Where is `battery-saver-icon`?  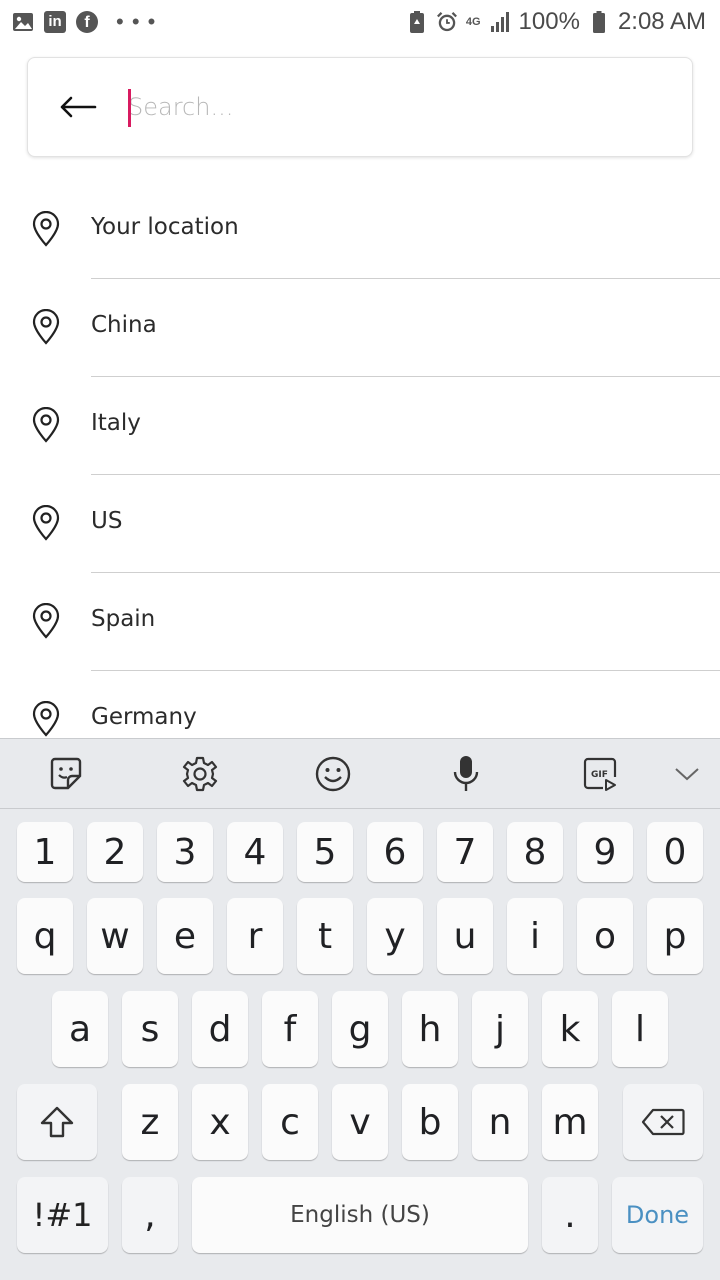
battery-saver-icon is located at coordinates (417, 22).